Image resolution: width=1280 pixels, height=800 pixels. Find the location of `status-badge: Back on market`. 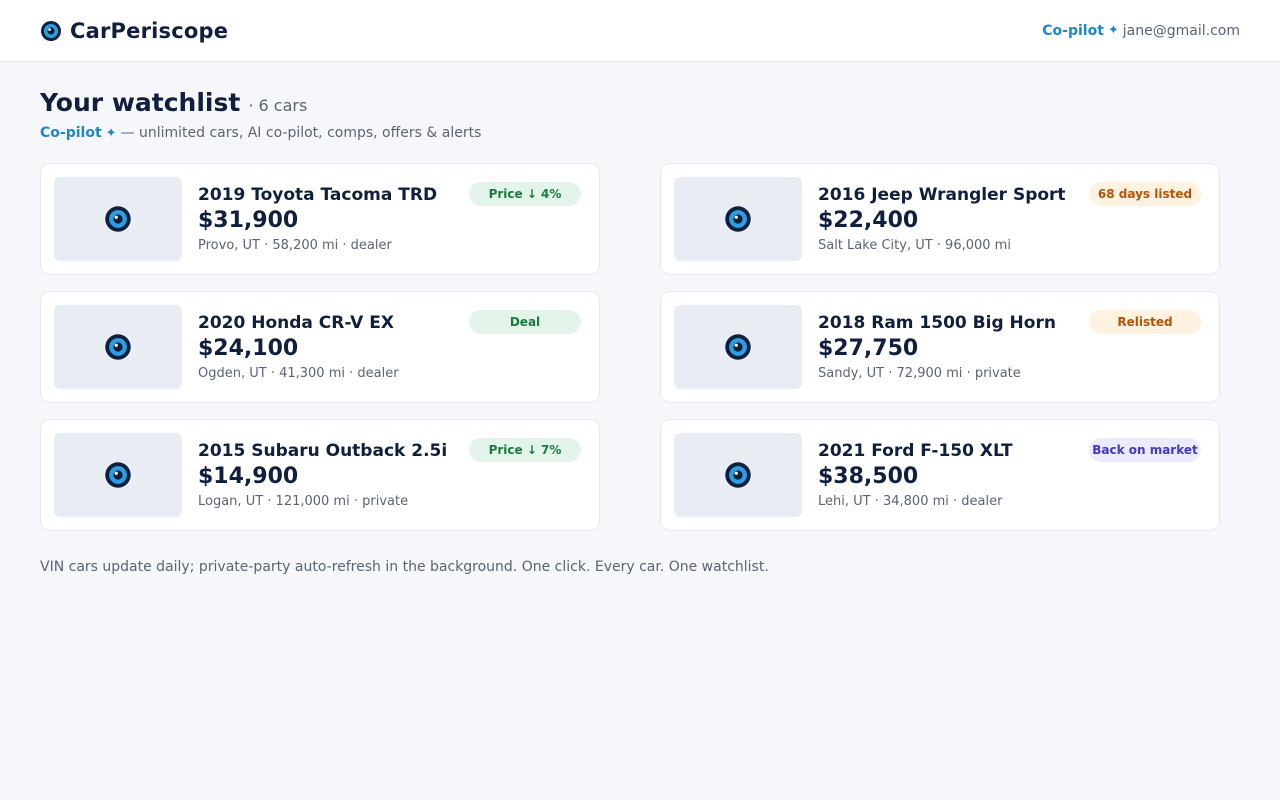

status-badge: Back on market is located at coordinates (1145, 450).